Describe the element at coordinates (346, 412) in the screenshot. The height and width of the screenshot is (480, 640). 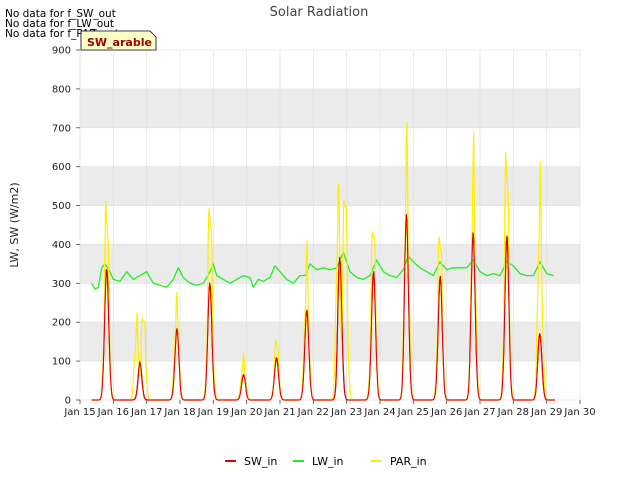
I see `x-tick-label: Jan 23` at that location.